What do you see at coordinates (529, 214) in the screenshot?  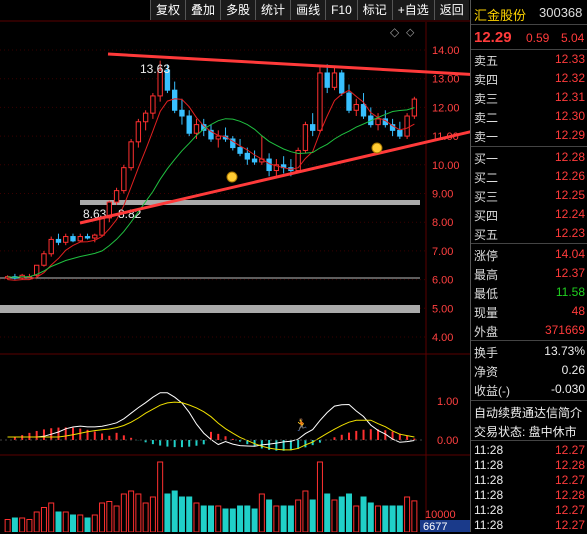 I see `bid-row-4: 买四 12.24` at bounding box center [529, 214].